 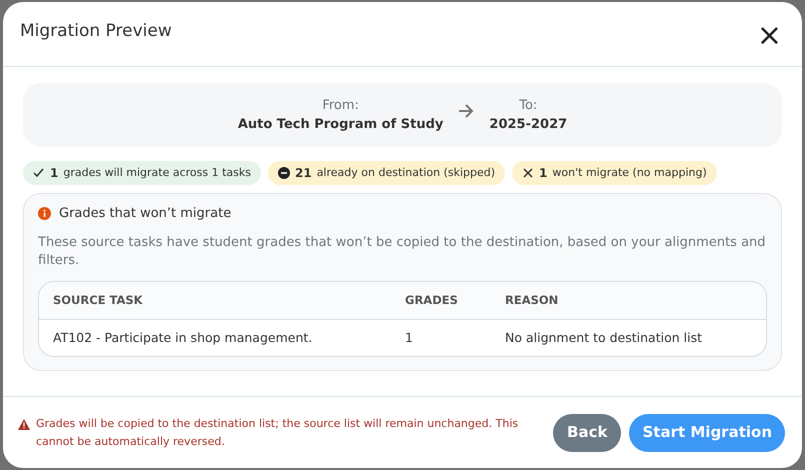 I want to click on warning-text: Grades will be copied to the destination list; the source list will remain unchanged. This cannot be automatically reversed., so click(x=278, y=433).